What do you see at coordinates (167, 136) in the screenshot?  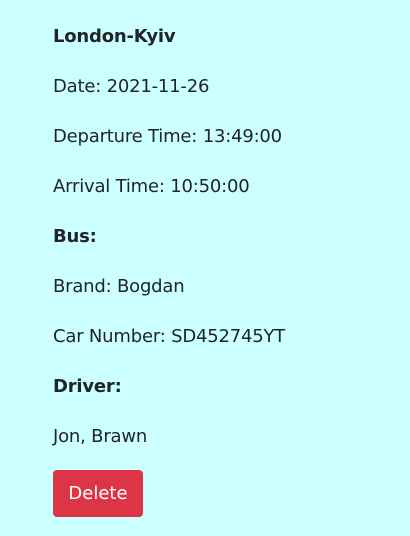 I see `departure-time: Departure Time: 13:49:00` at bounding box center [167, 136].